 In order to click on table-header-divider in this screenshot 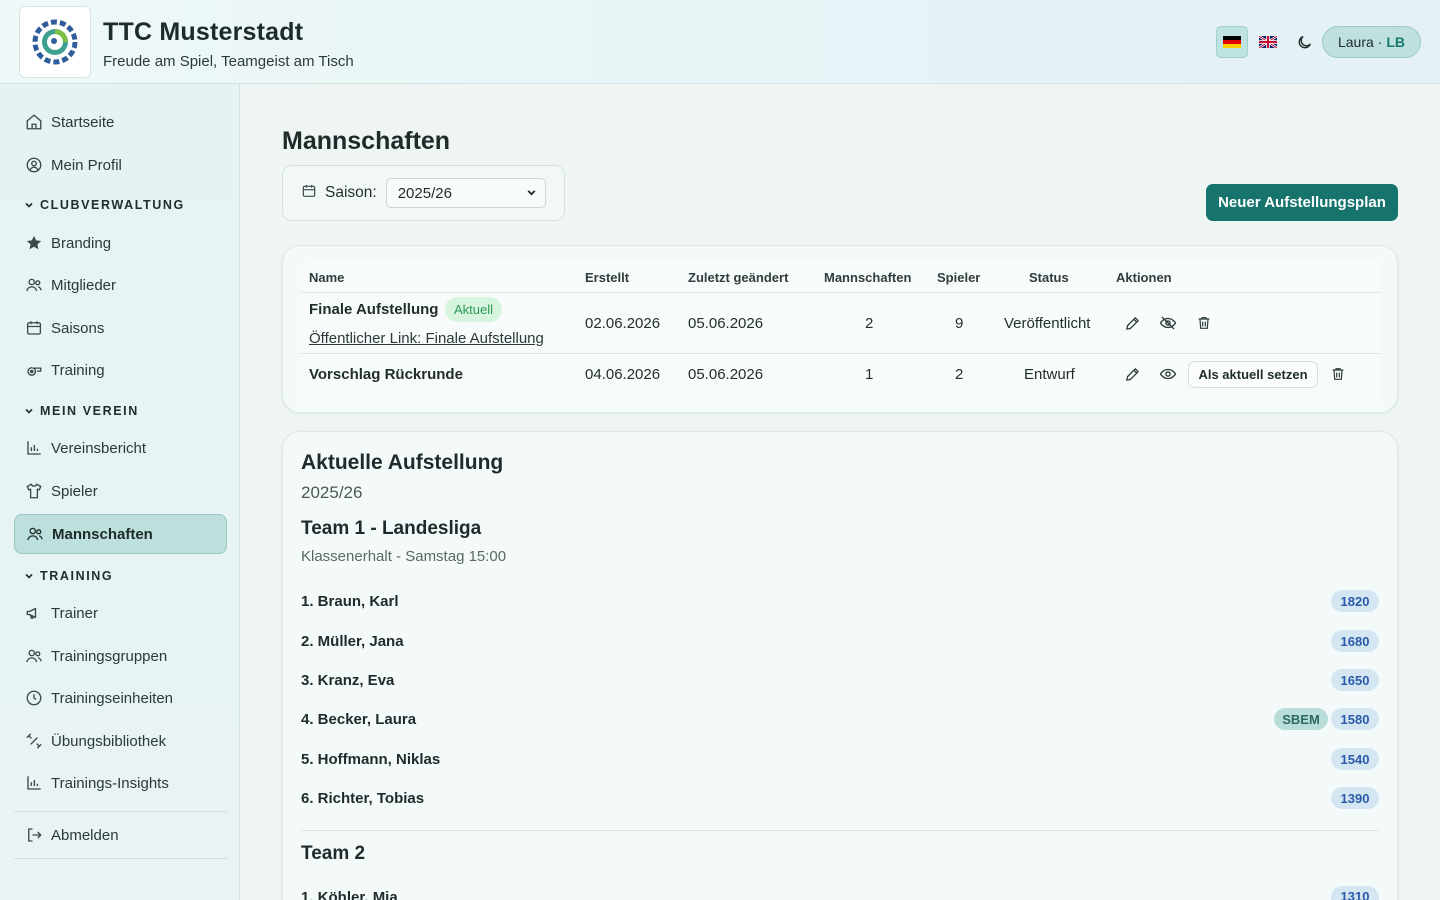, I will do `click(840, 292)`.